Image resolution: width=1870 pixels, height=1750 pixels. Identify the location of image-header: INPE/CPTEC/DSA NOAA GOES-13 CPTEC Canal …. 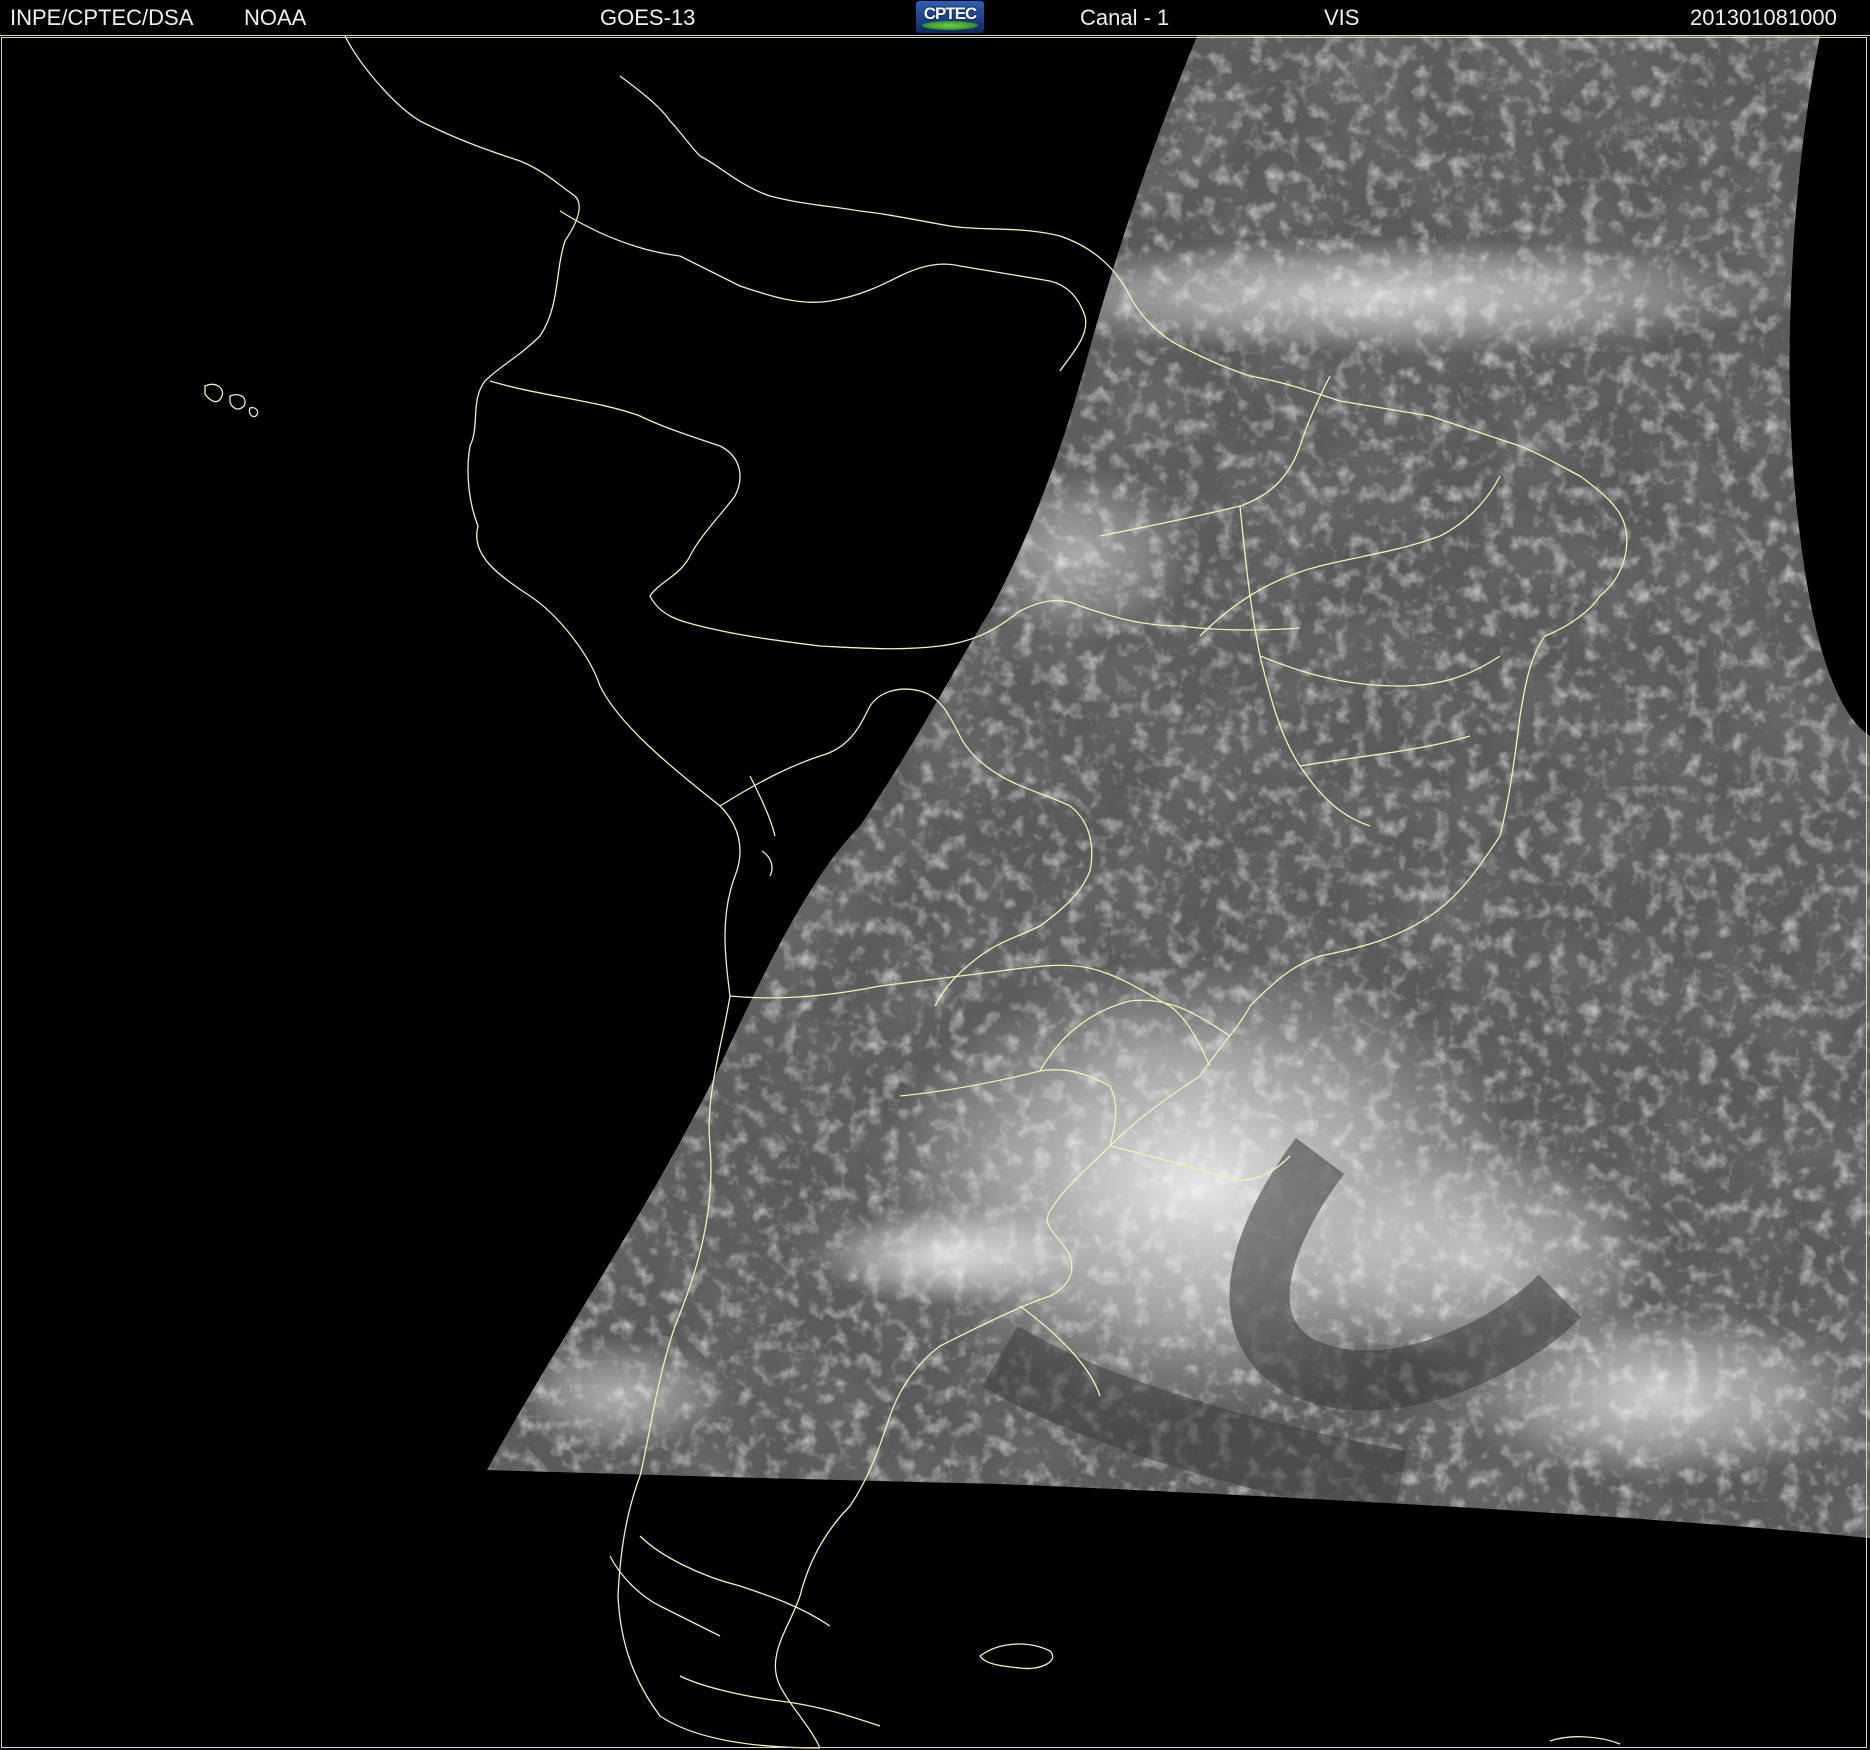
(935, 18).